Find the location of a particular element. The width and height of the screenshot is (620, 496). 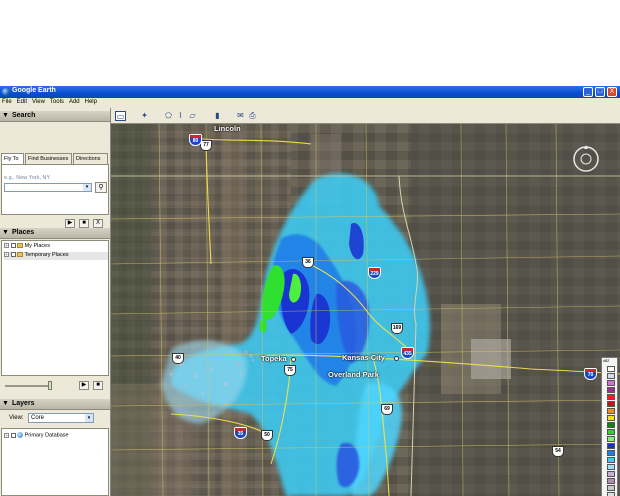

layers-tree: + Primary Database is located at coordinates (55, 462).